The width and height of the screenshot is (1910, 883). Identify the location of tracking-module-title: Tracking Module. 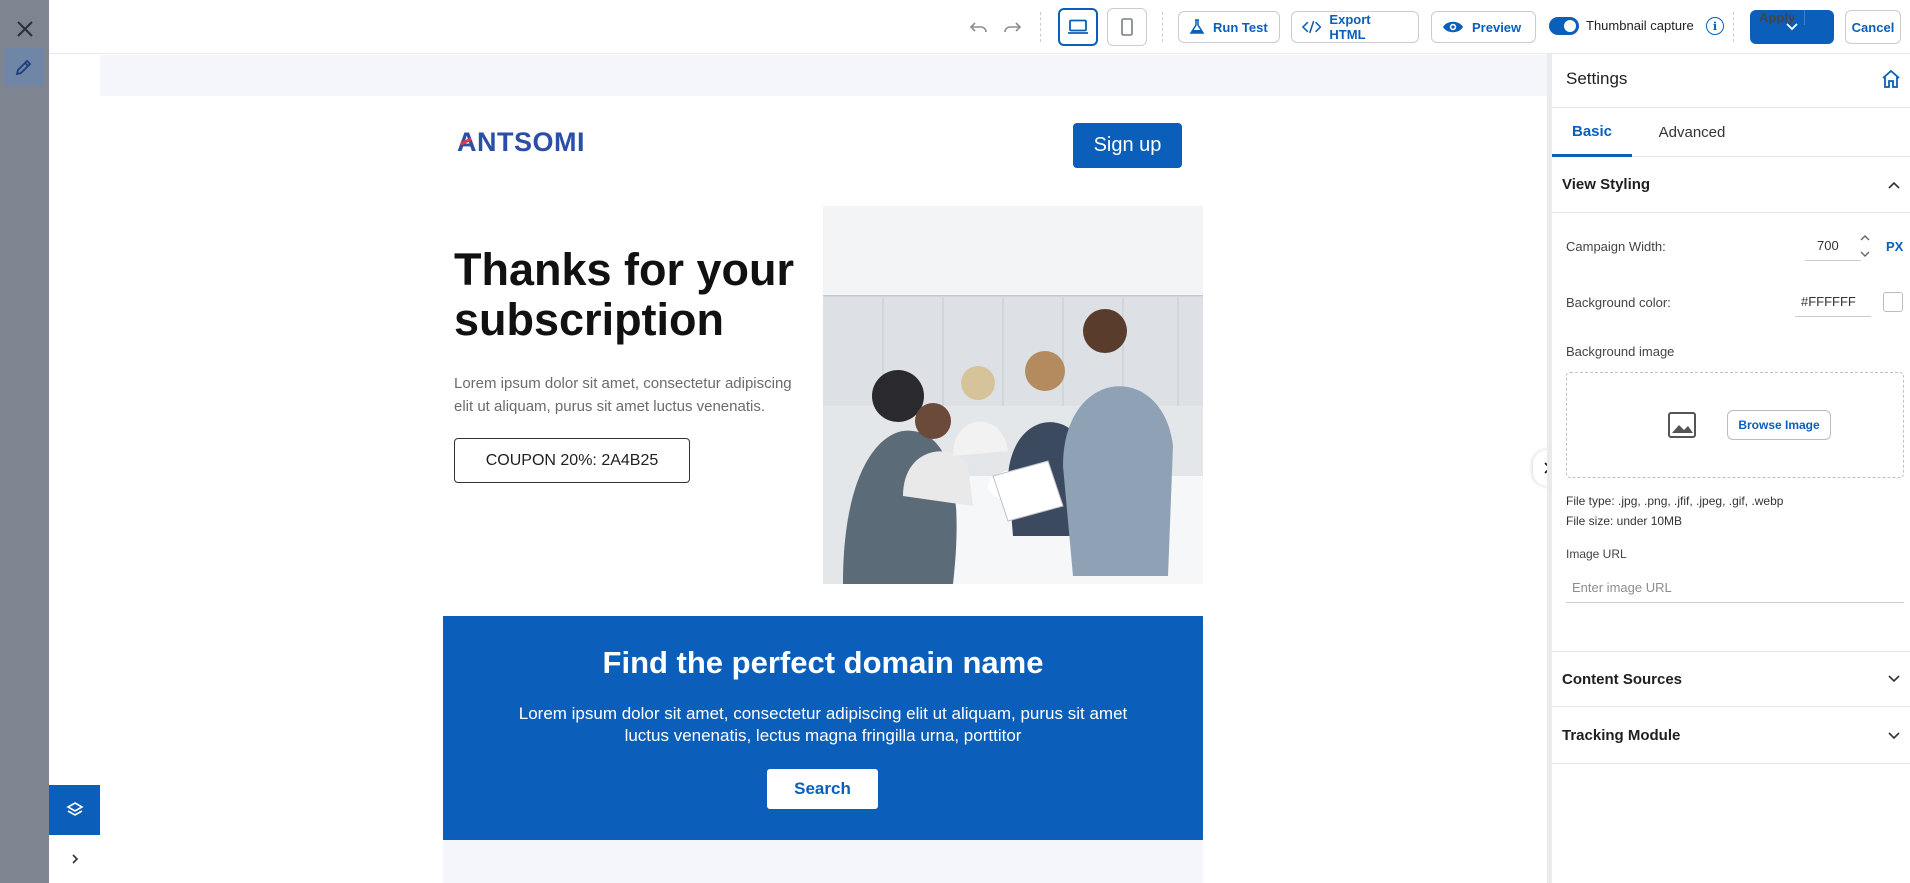
(1621, 735).